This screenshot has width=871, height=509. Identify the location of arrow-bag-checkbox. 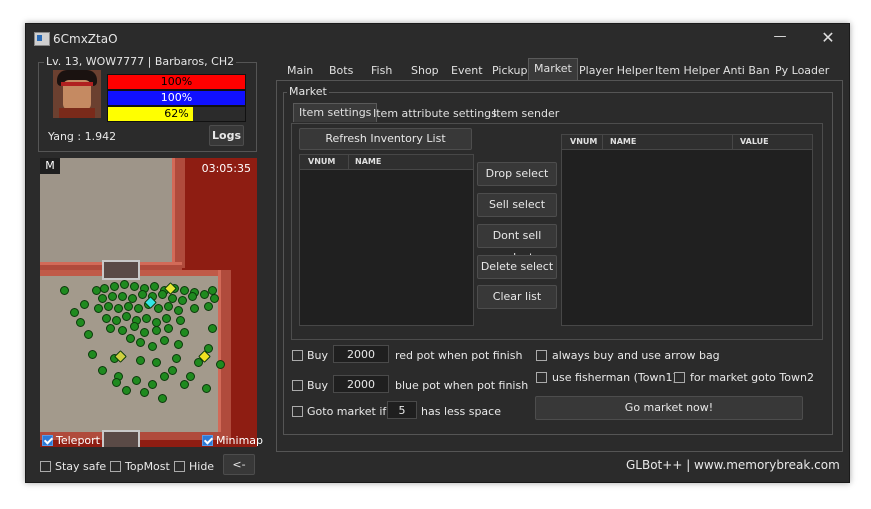
(541, 355).